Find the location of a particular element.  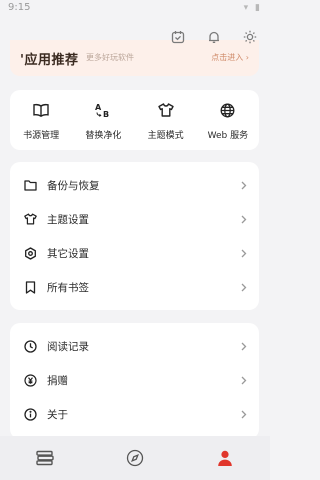

quick-action-label: 替换净化 is located at coordinates (103, 136).